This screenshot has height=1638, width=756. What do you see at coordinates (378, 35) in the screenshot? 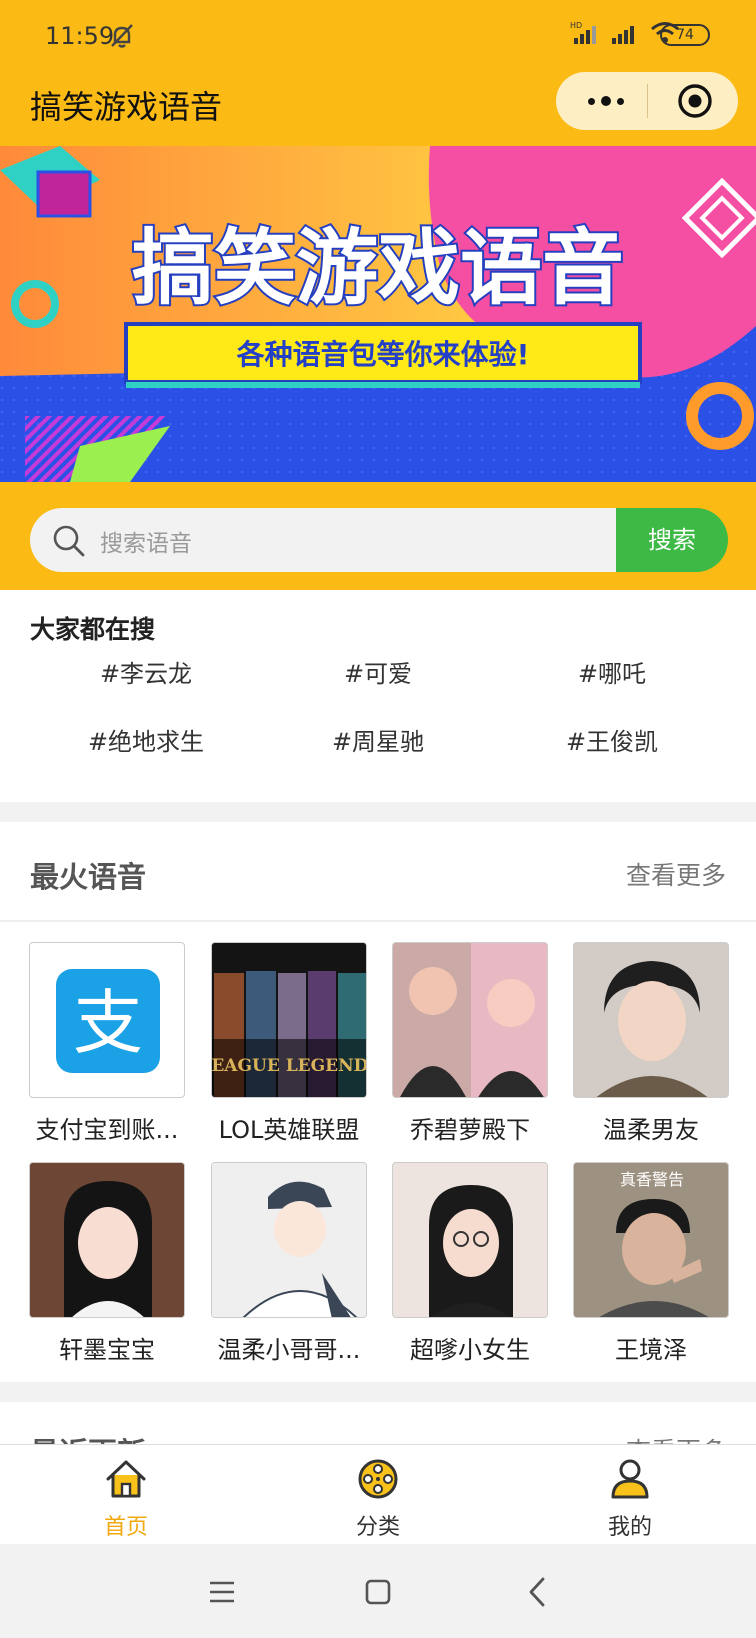
I see `status-bar: 11:59 HD 74` at bounding box center [378, 35].